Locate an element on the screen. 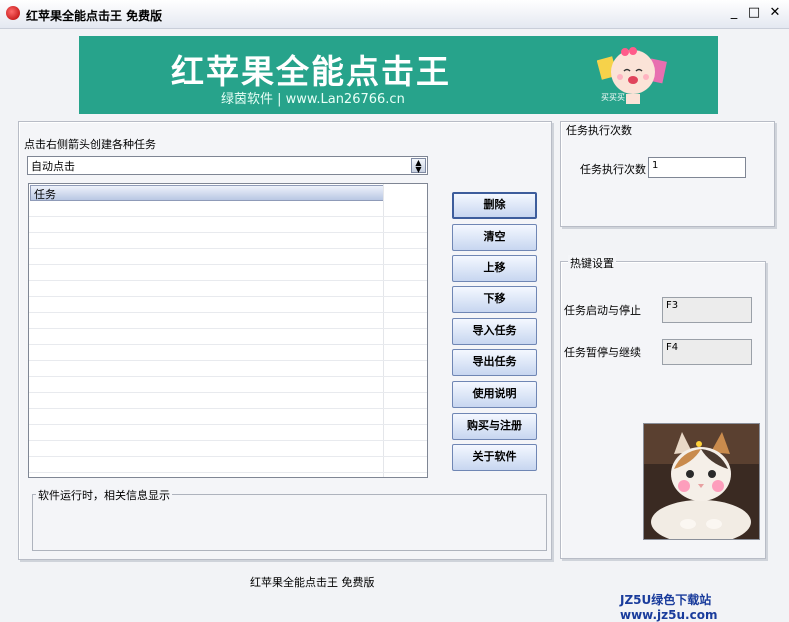  shopping-mascot-icon: 买买买 is located at coordinates (632, 75).